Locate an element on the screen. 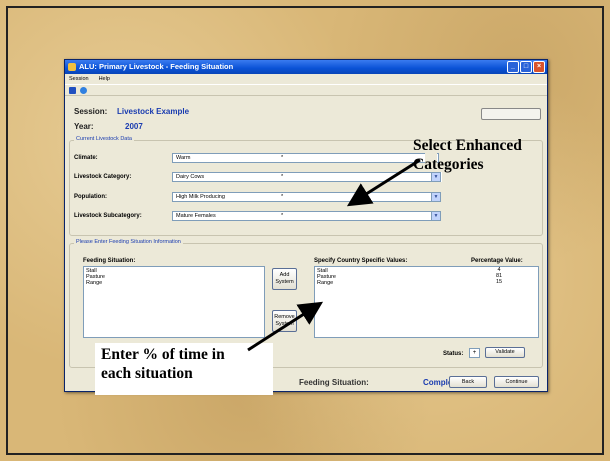 The height and width of the screenshot is (461, 610). percentage-header: Percentage Value: is located at coordinates (497, 261).